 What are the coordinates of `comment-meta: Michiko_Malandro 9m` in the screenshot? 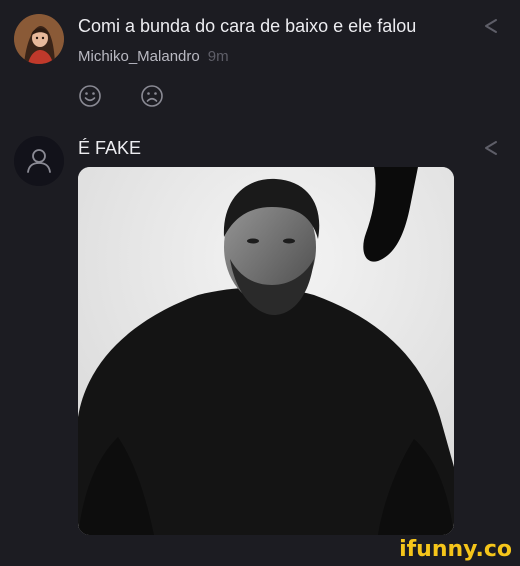 It's located at (153, 57).